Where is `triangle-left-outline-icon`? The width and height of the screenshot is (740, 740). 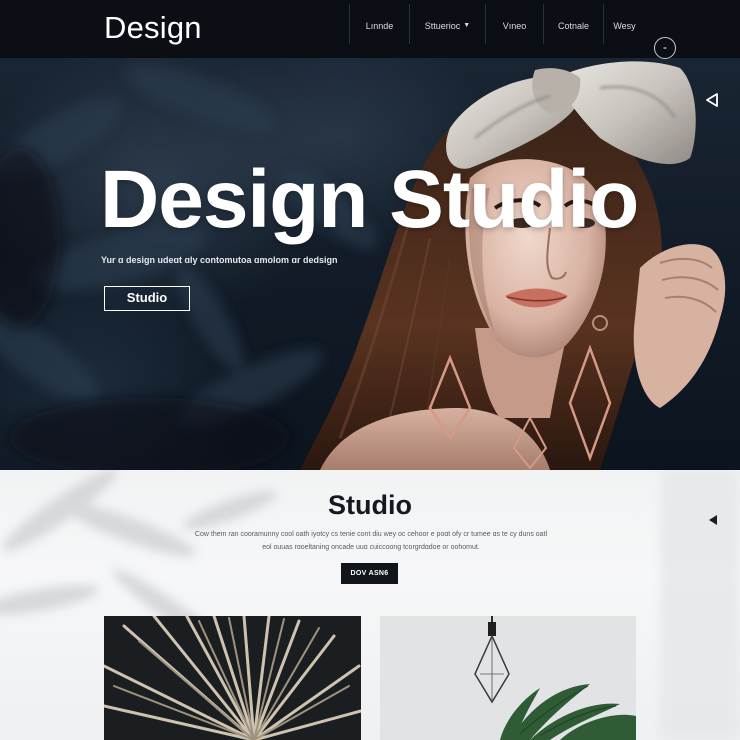 triangle-left-outline-icon is located at coordinates (712, 100).